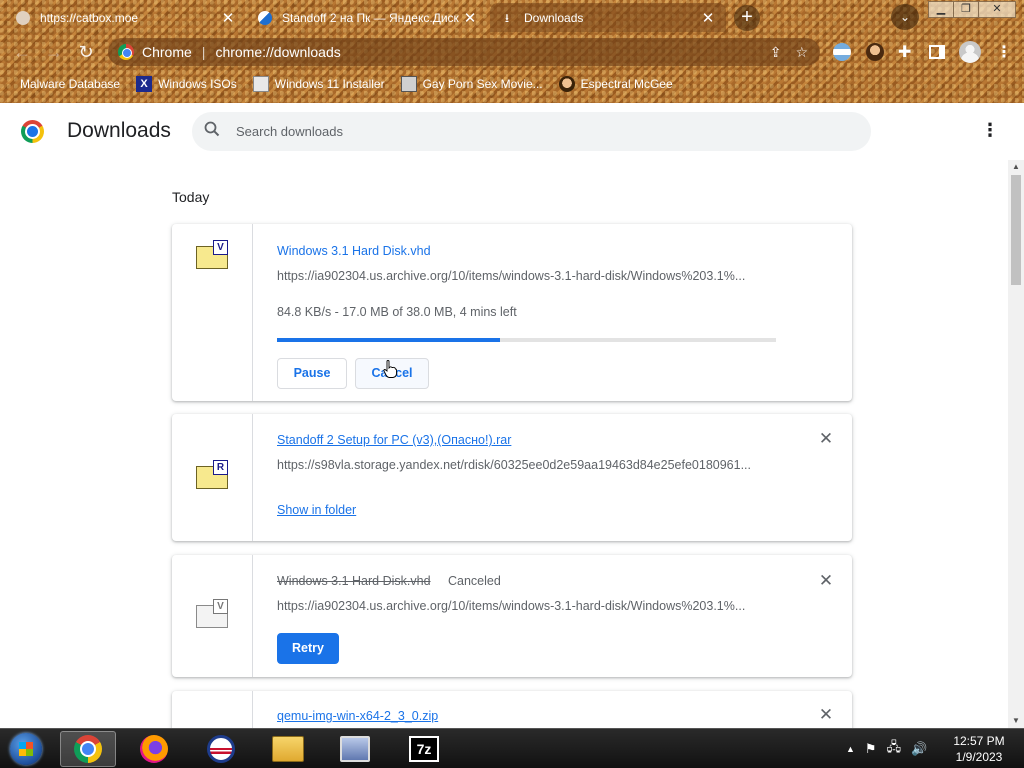 Image resolution: width=1024 pixels, height=768 pixels. I want to click on scrollbar: ▲ ▼, so click(1016, 444).